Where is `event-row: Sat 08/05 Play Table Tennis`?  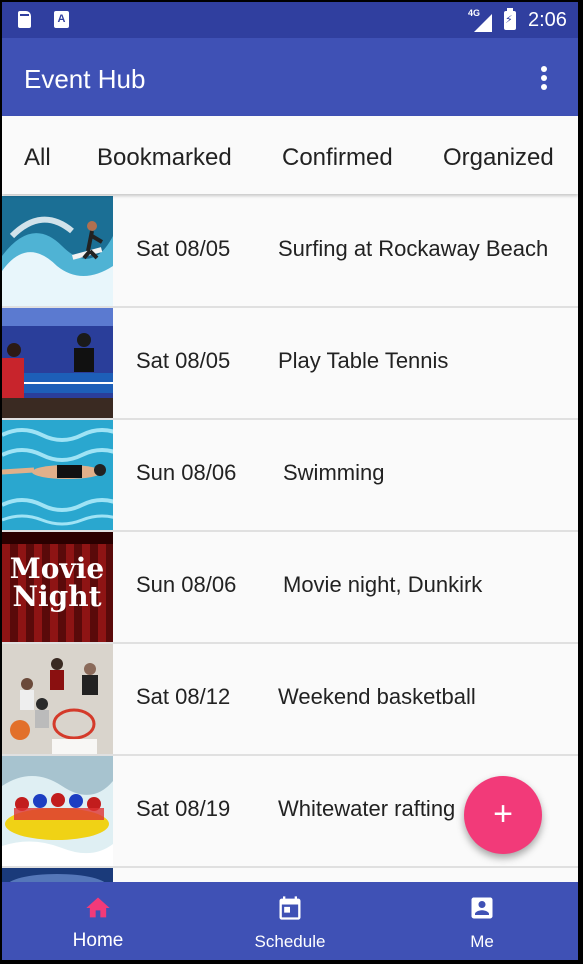
event-row: Sat 08/05 Play Table Tennis is located at coordinates (290, 364).